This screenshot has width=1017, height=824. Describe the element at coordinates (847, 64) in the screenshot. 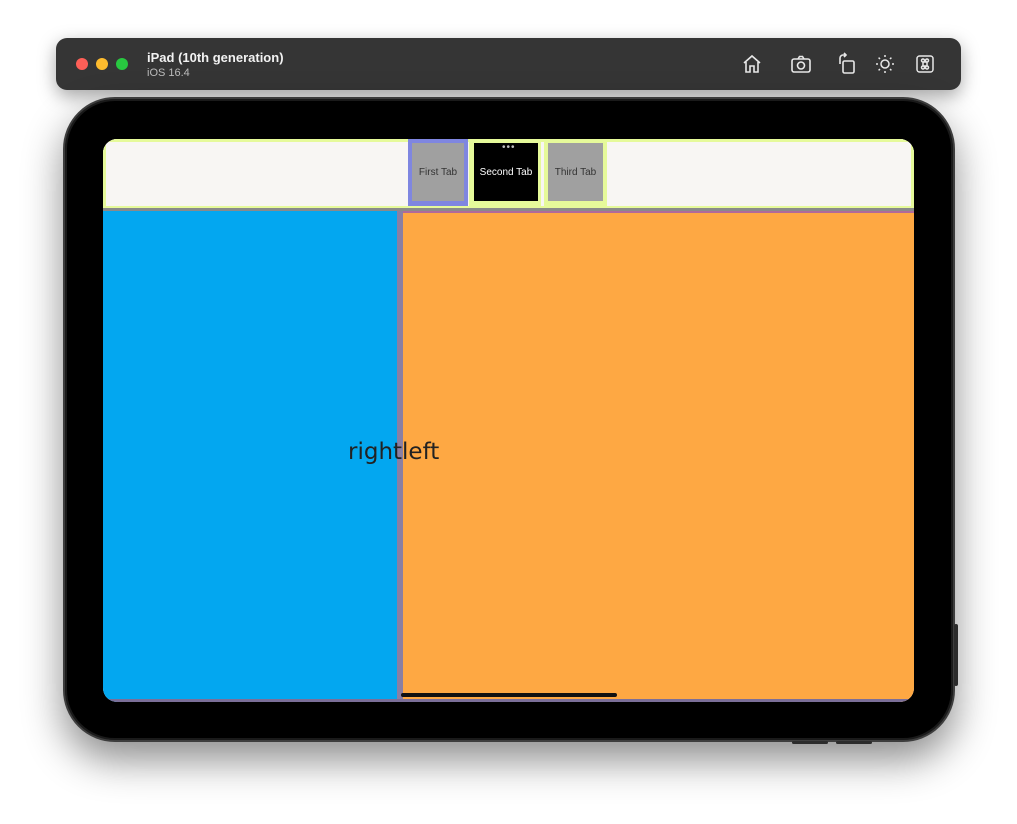

I see `rotate-icon` at that location.